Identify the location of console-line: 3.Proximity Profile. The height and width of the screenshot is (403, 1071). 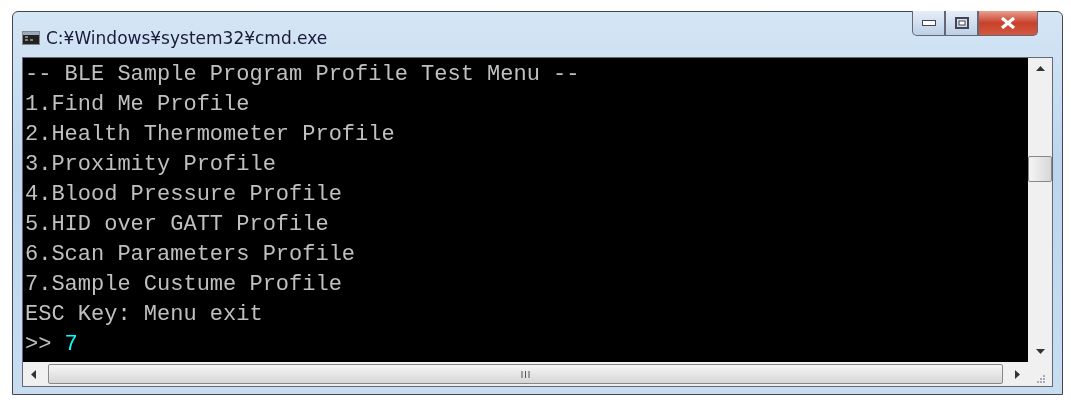
(150, 165).